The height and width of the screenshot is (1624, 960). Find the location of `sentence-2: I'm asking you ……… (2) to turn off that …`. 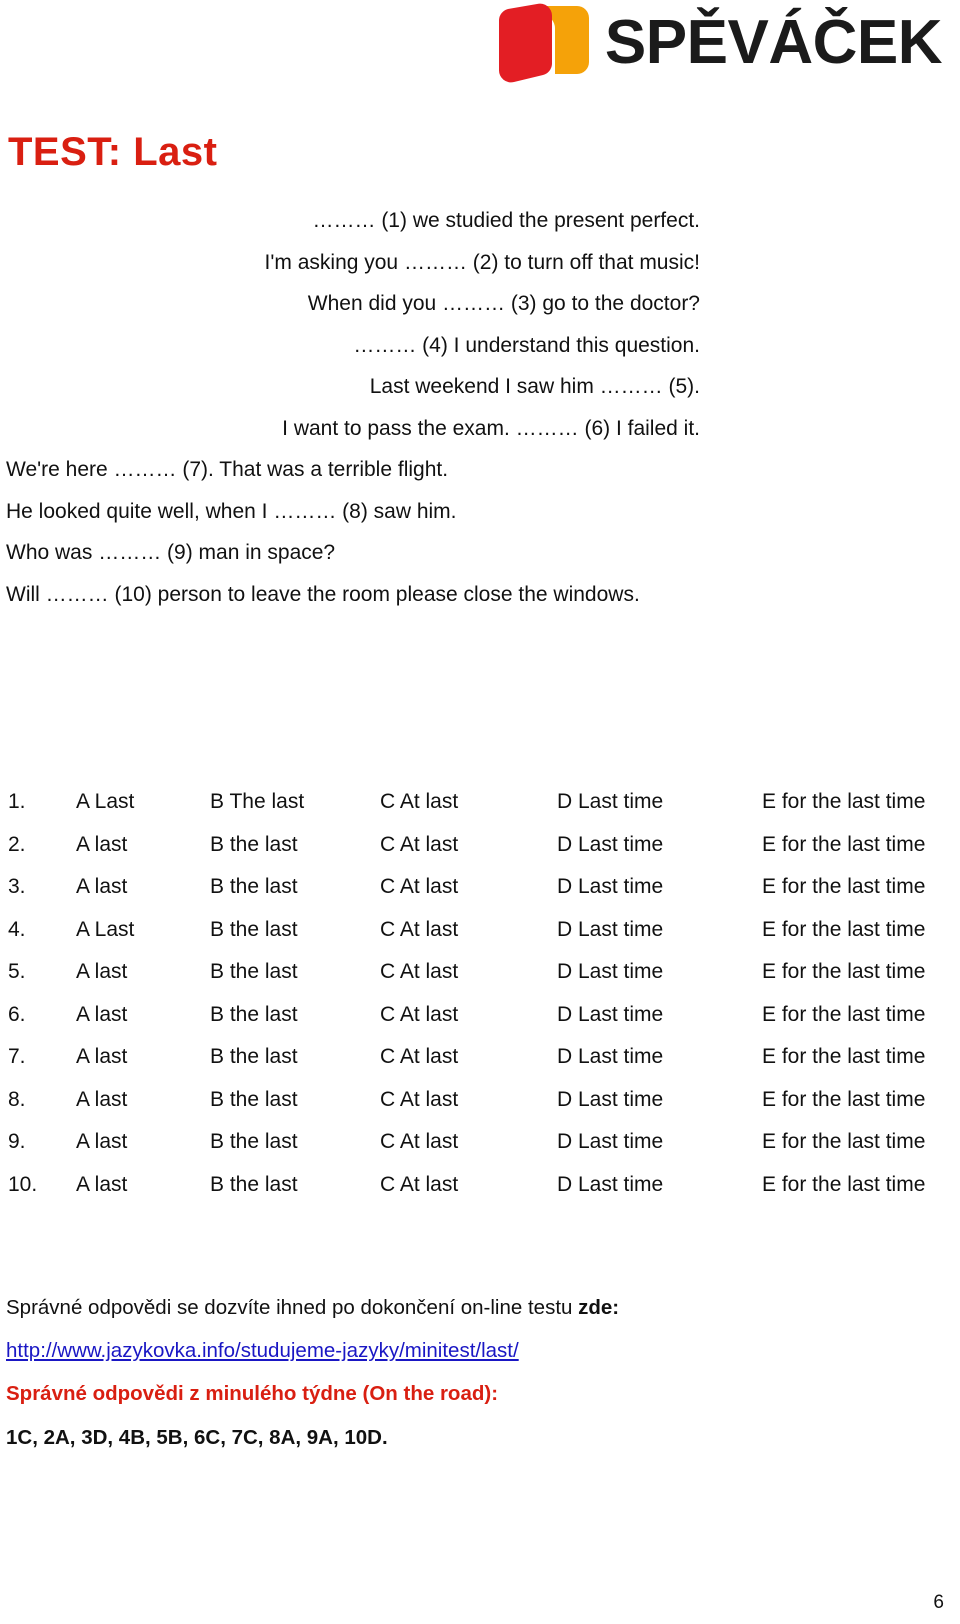

sentence-2: I'm asking you ……… (2) to turn off that … is located at coordinates (482, 262).